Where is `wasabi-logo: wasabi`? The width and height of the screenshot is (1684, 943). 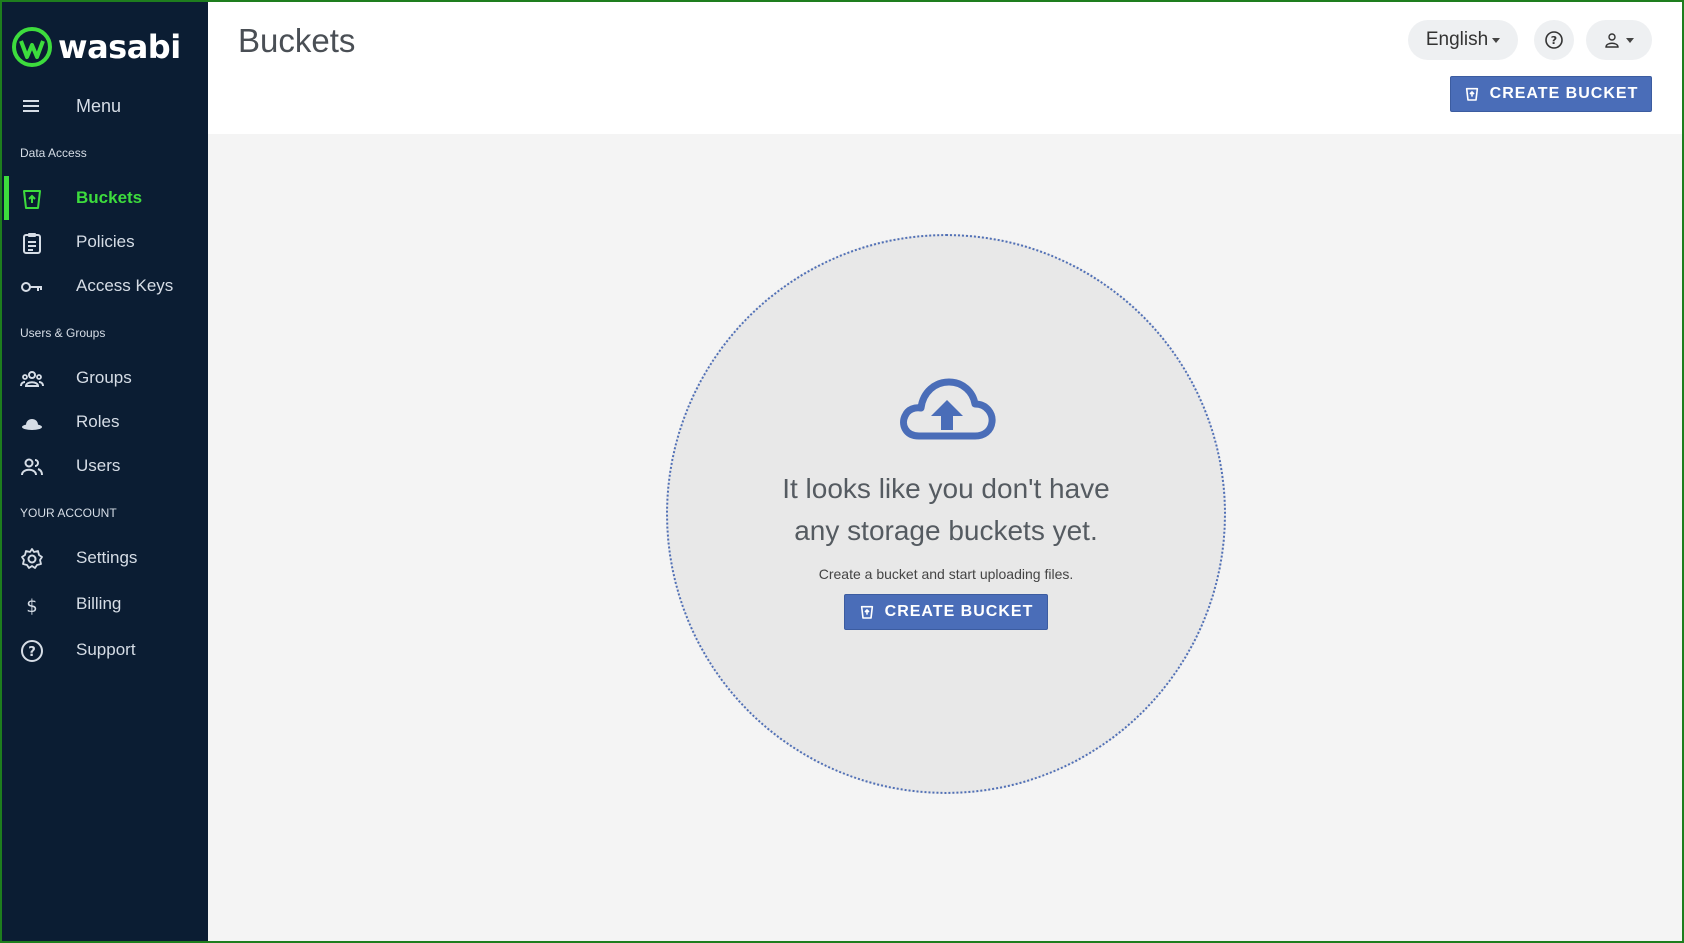
wasabi-logo: wasabi is located at coordinates (96, 47).